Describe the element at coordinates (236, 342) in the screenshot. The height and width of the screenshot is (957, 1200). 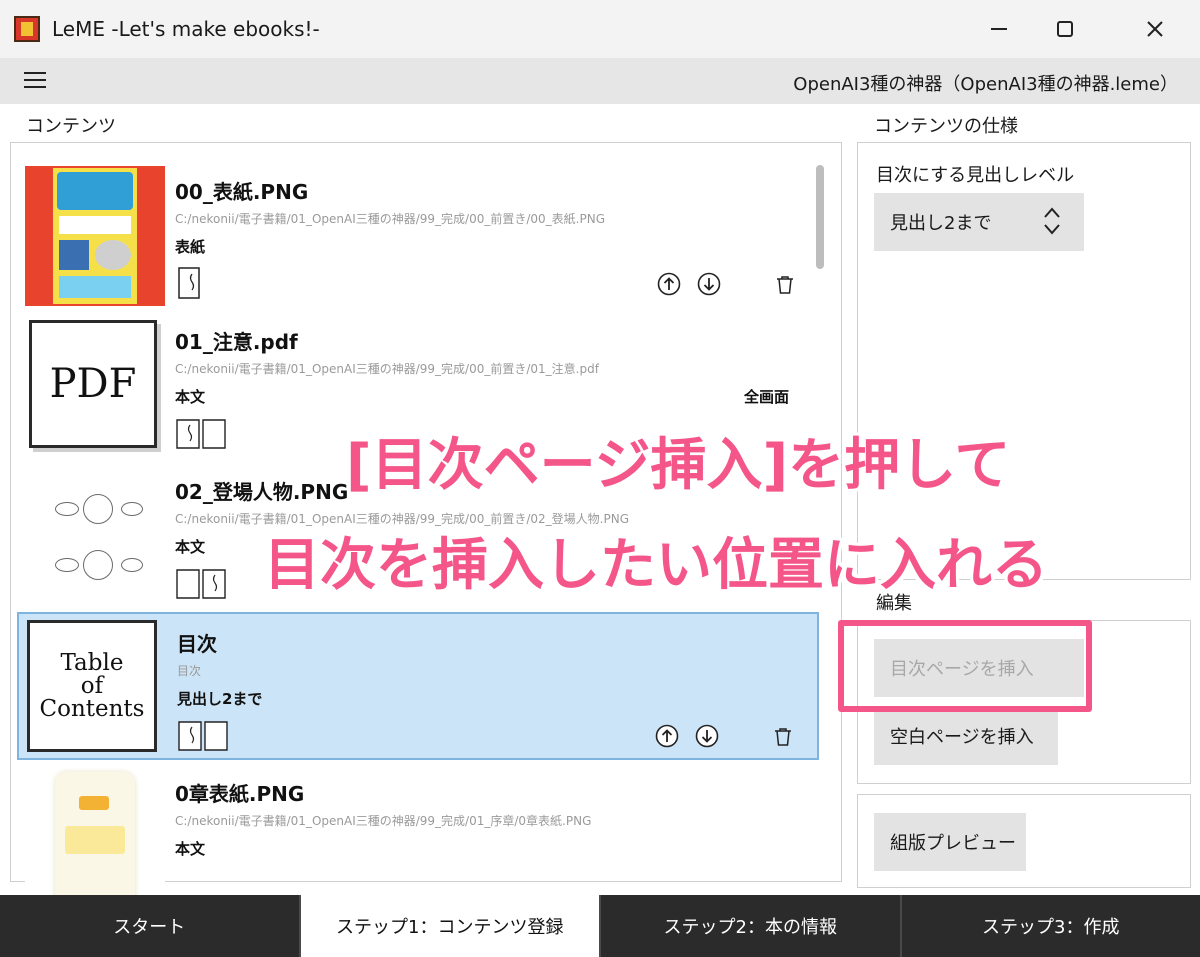
I see `item-name: 01_注意.pdf` at that location.